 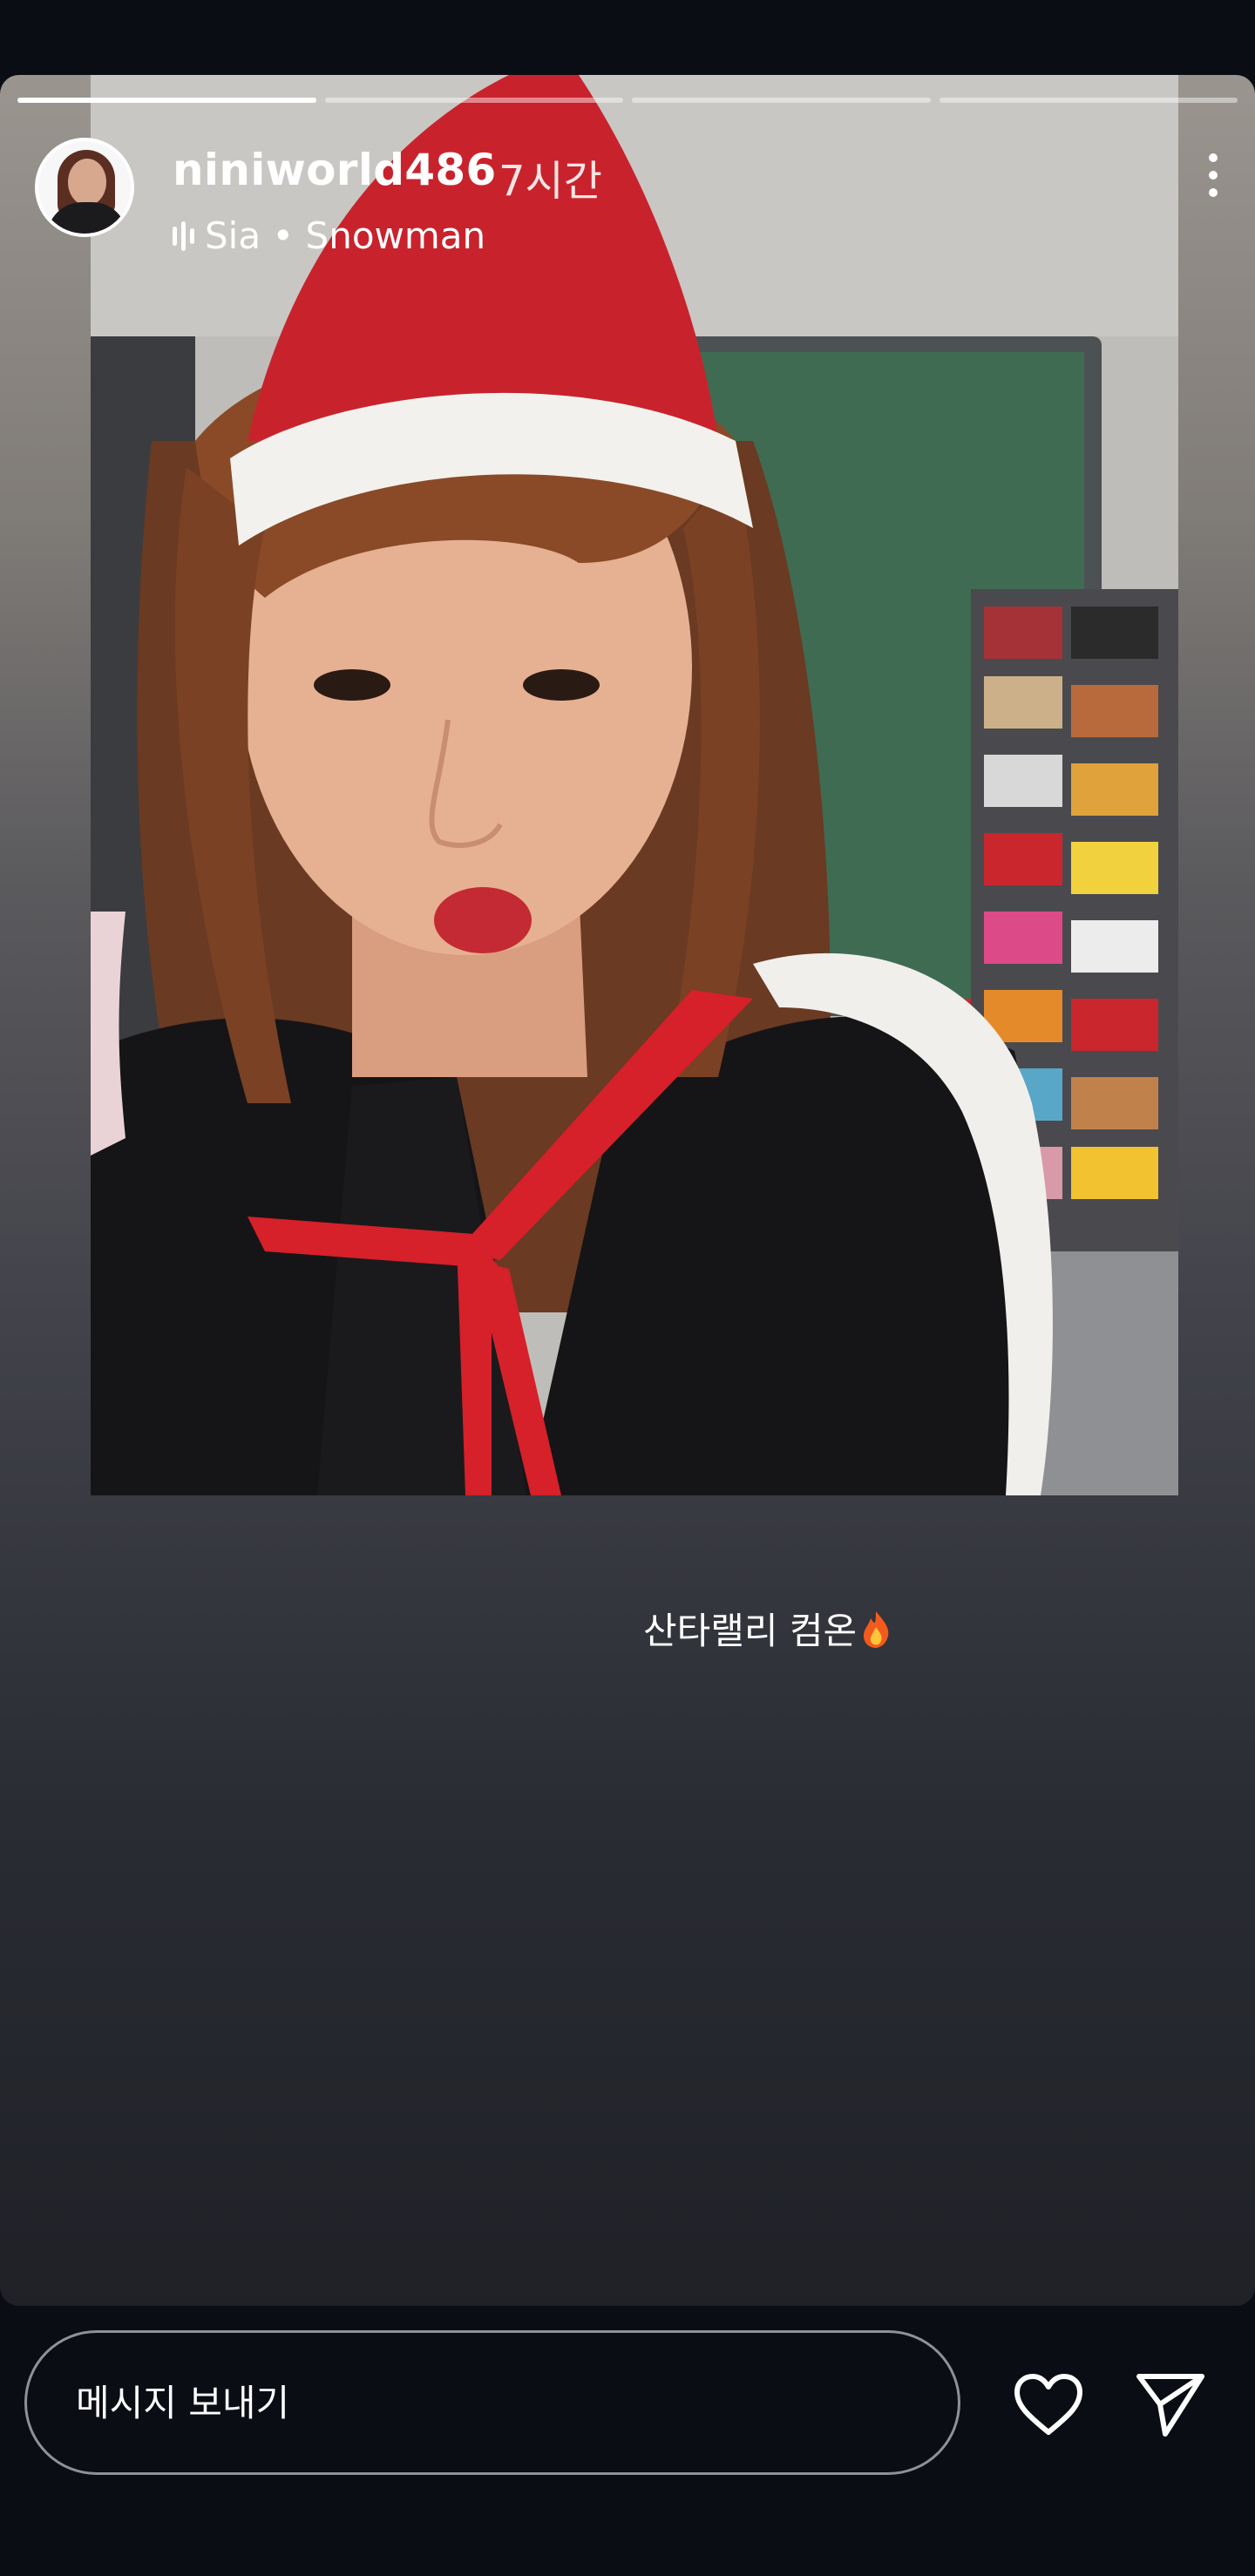 I want to click on post-time: 7시간, so click(x=551, y=182).